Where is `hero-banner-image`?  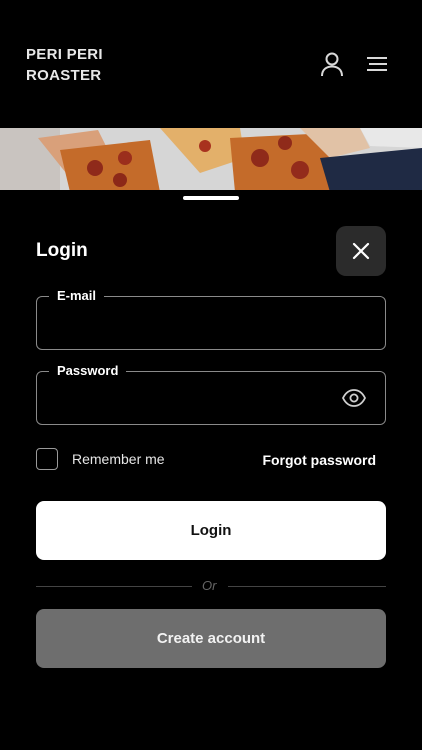 hero-banner-image is located at coordinates (211, 160).